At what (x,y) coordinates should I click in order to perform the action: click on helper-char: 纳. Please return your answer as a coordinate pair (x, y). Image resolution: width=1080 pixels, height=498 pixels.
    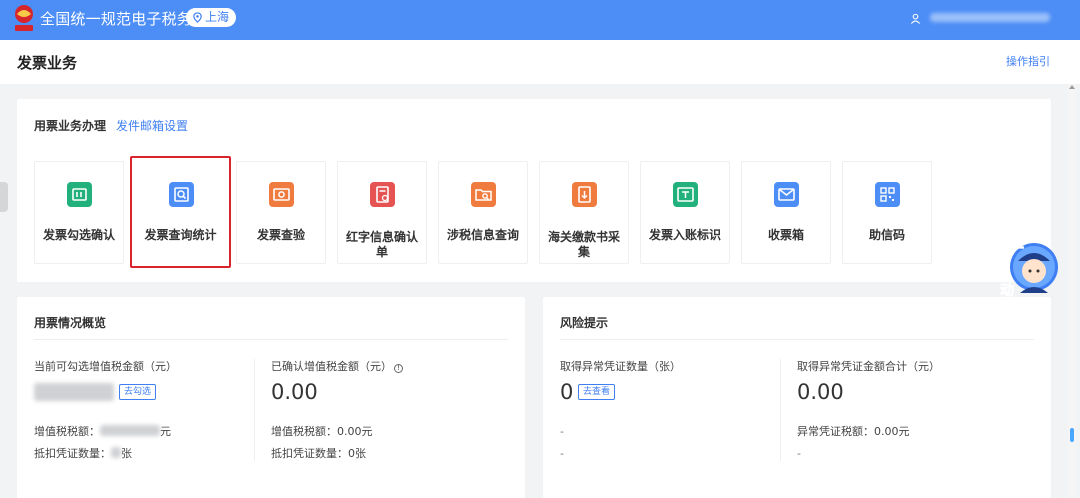
    Looking at the image, I should click on (999, 254).